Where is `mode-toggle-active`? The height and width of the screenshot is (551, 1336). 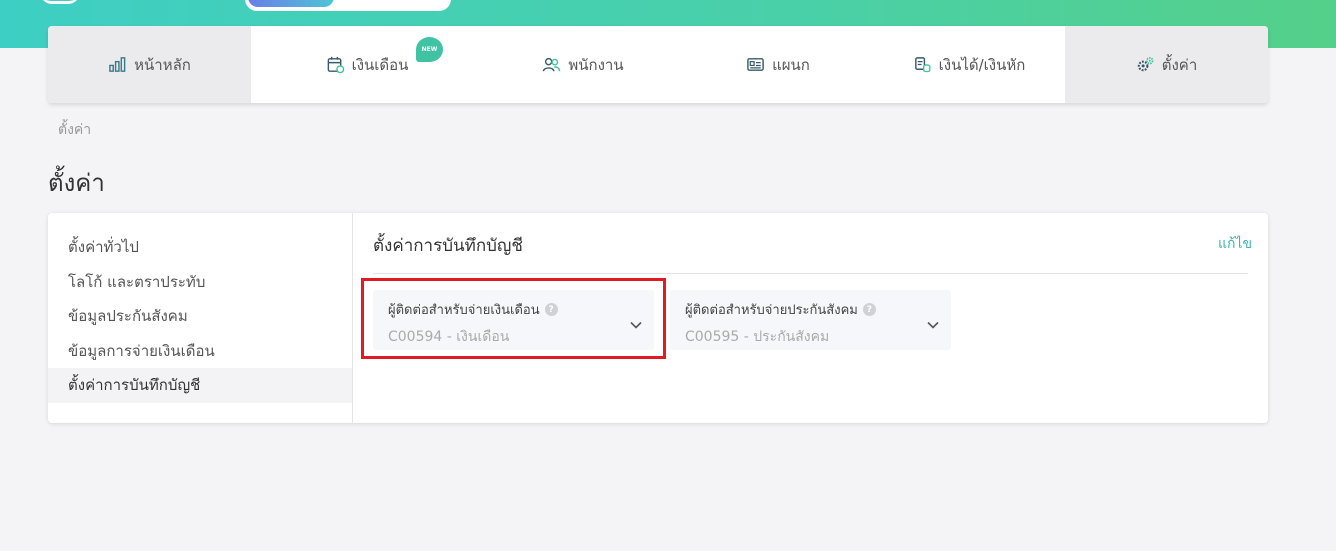
mode-toggle-active is located at coordinates (291, 3).